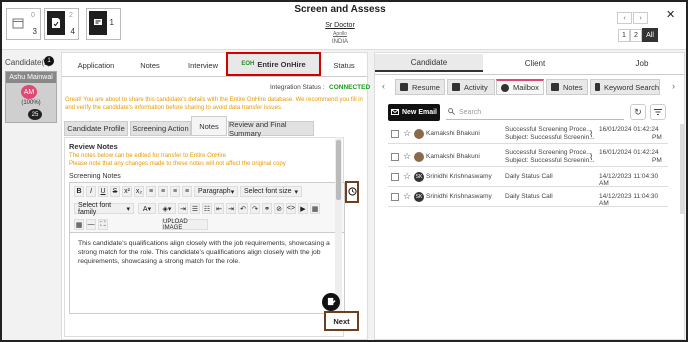 This screenshot has height=342, width=688. Describe the element at coordinates (216, 191) in the screenshot. I see `paragraph-select: Paragraph ▾` at that location.